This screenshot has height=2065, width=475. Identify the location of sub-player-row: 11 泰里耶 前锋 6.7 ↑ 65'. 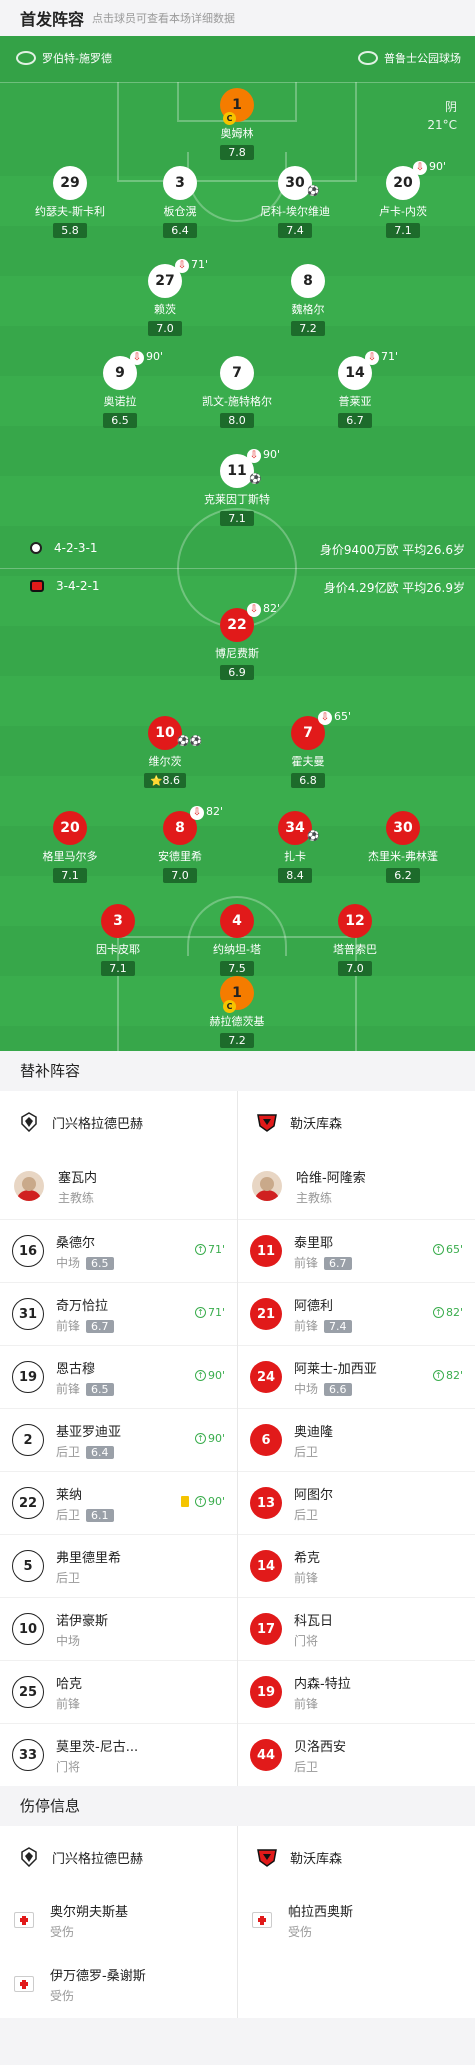
(356, 1250).